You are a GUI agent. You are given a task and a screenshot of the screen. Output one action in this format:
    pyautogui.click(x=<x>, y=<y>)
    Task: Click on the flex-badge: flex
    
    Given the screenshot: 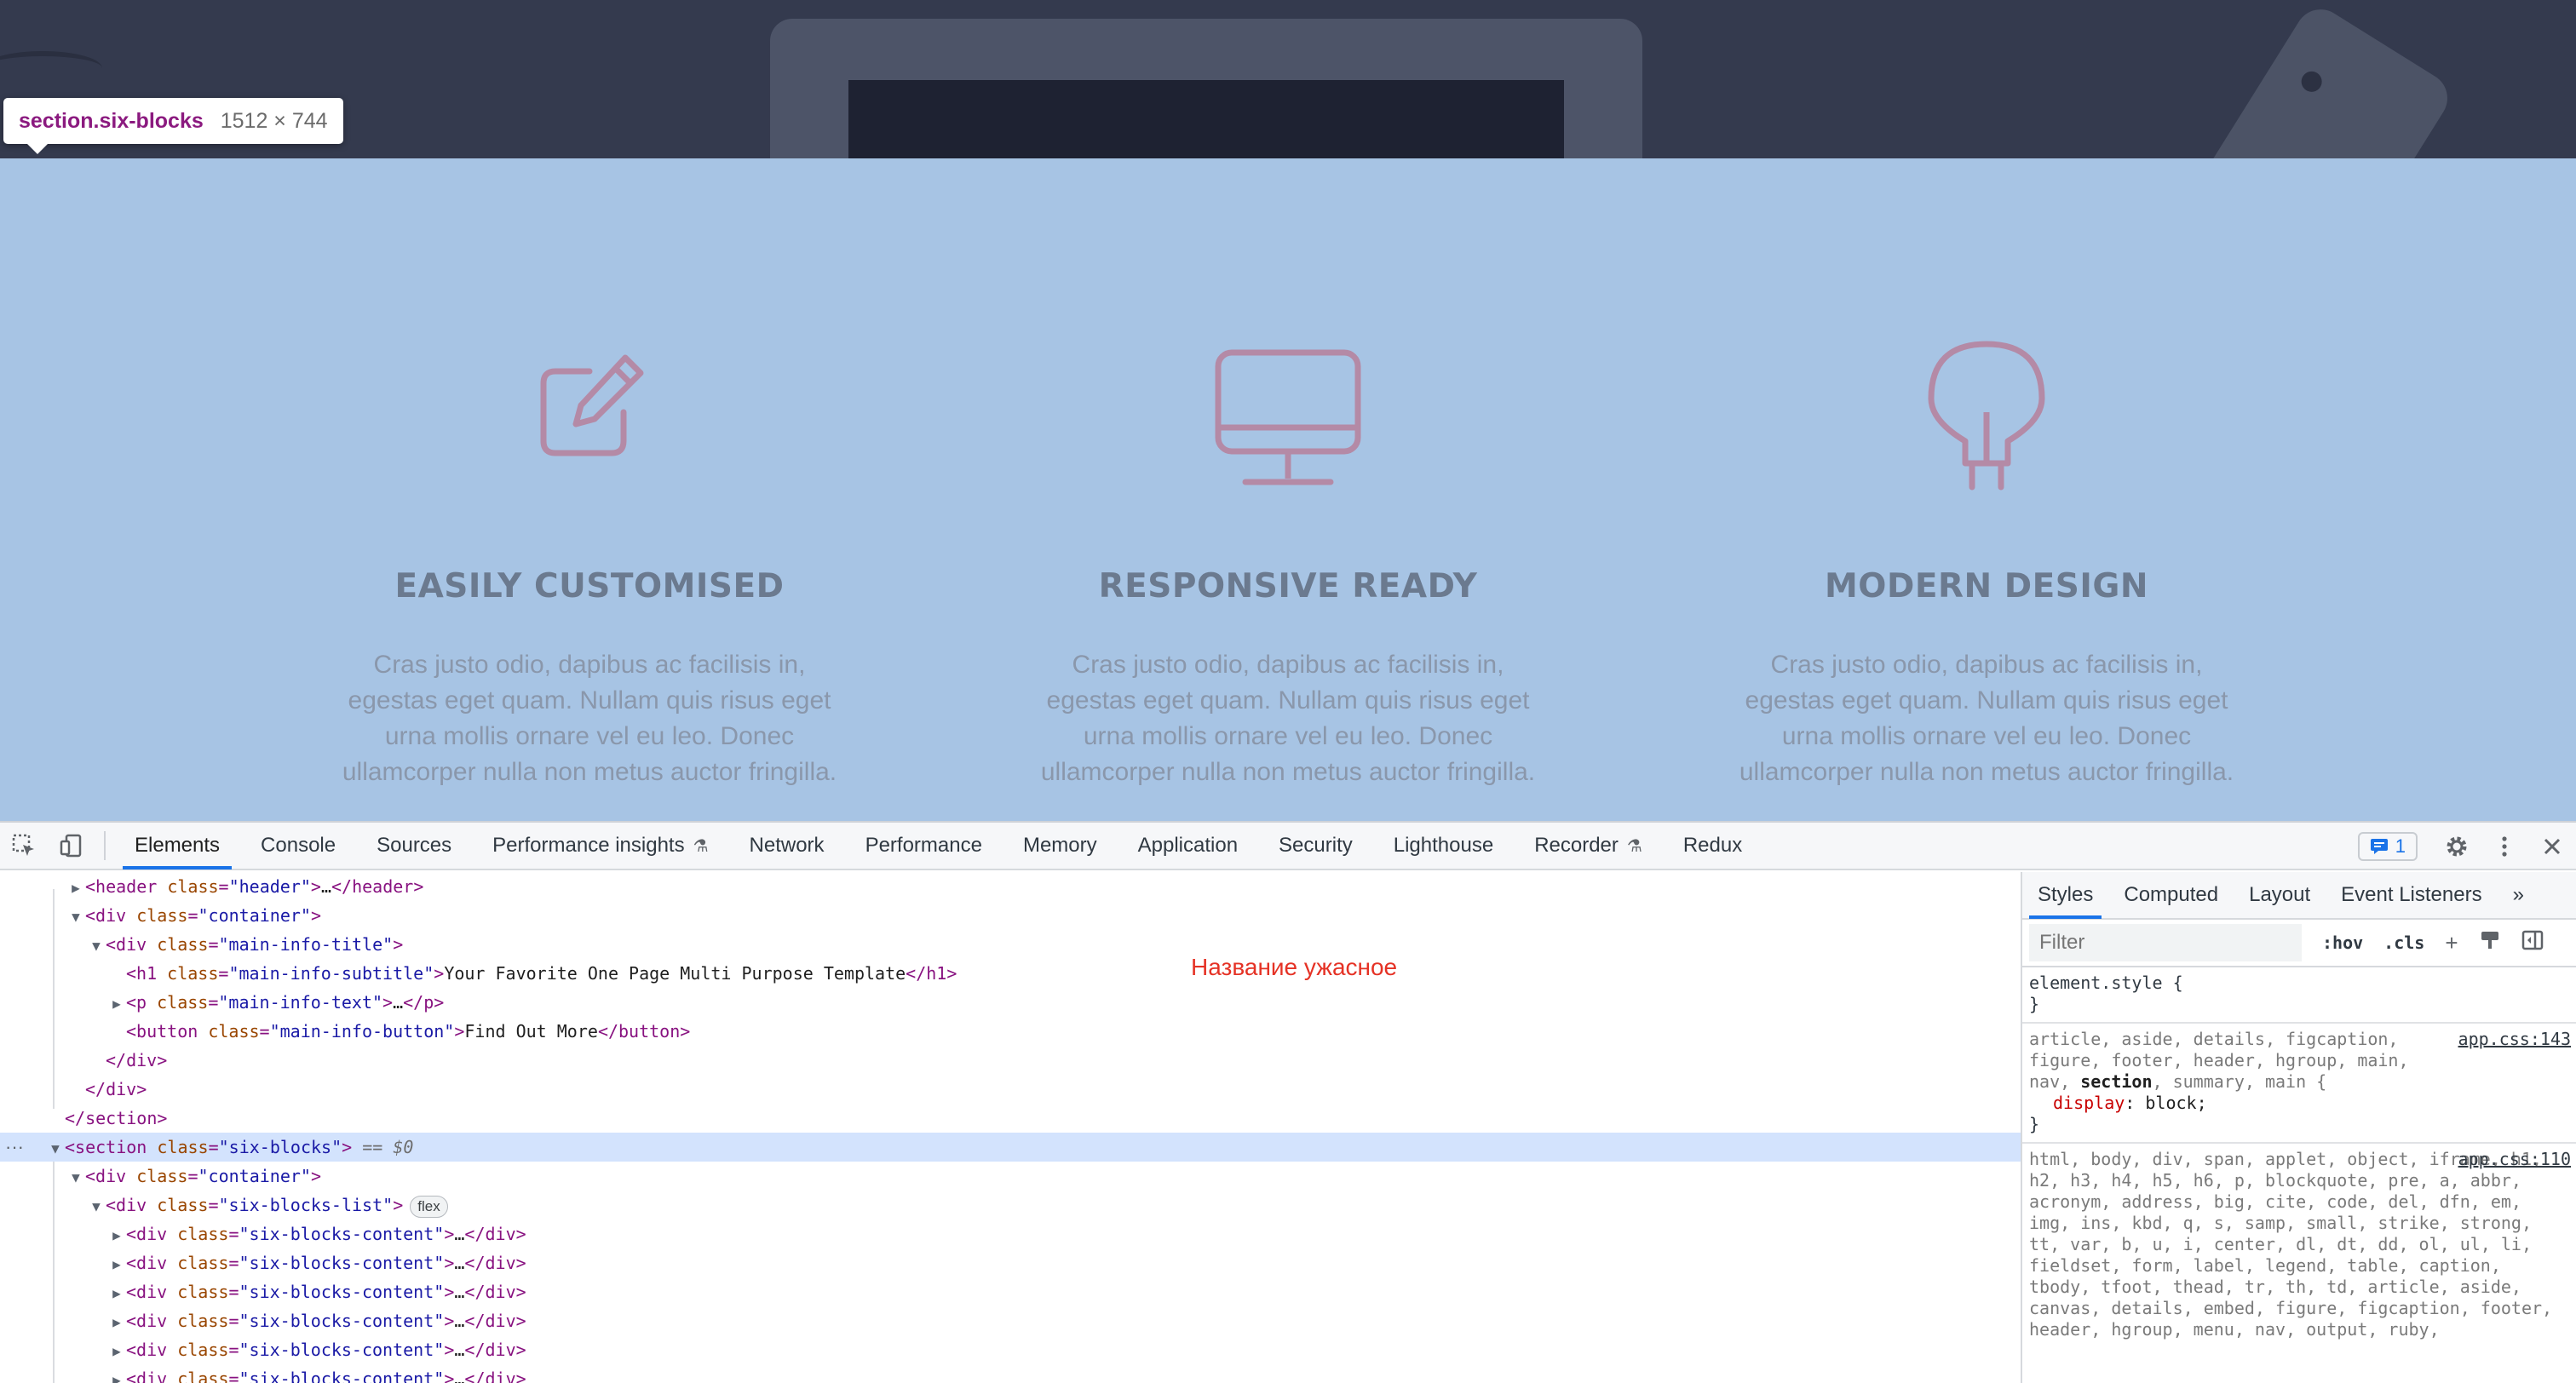 What is the action you would take?
    pyautogui.click(x=429, y=1206)
    